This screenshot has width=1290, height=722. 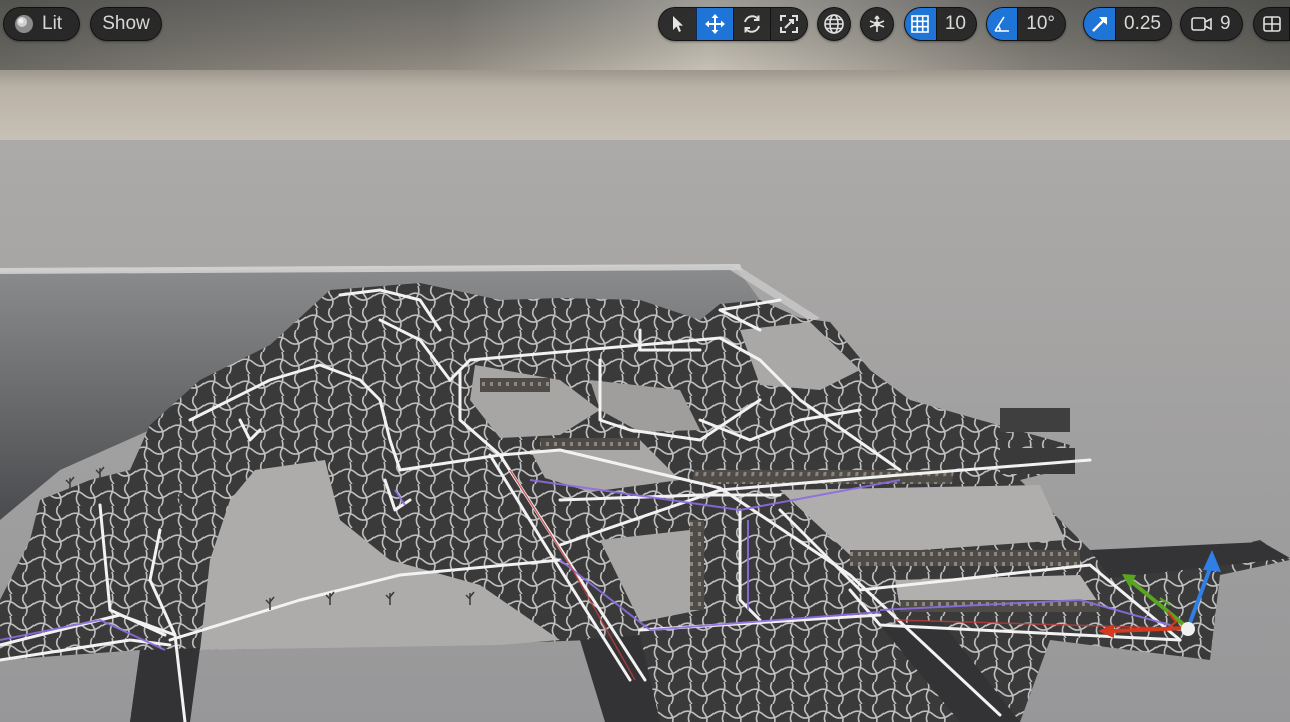 I want to click on grid-snap-toggle, so click(x=920, y=24).